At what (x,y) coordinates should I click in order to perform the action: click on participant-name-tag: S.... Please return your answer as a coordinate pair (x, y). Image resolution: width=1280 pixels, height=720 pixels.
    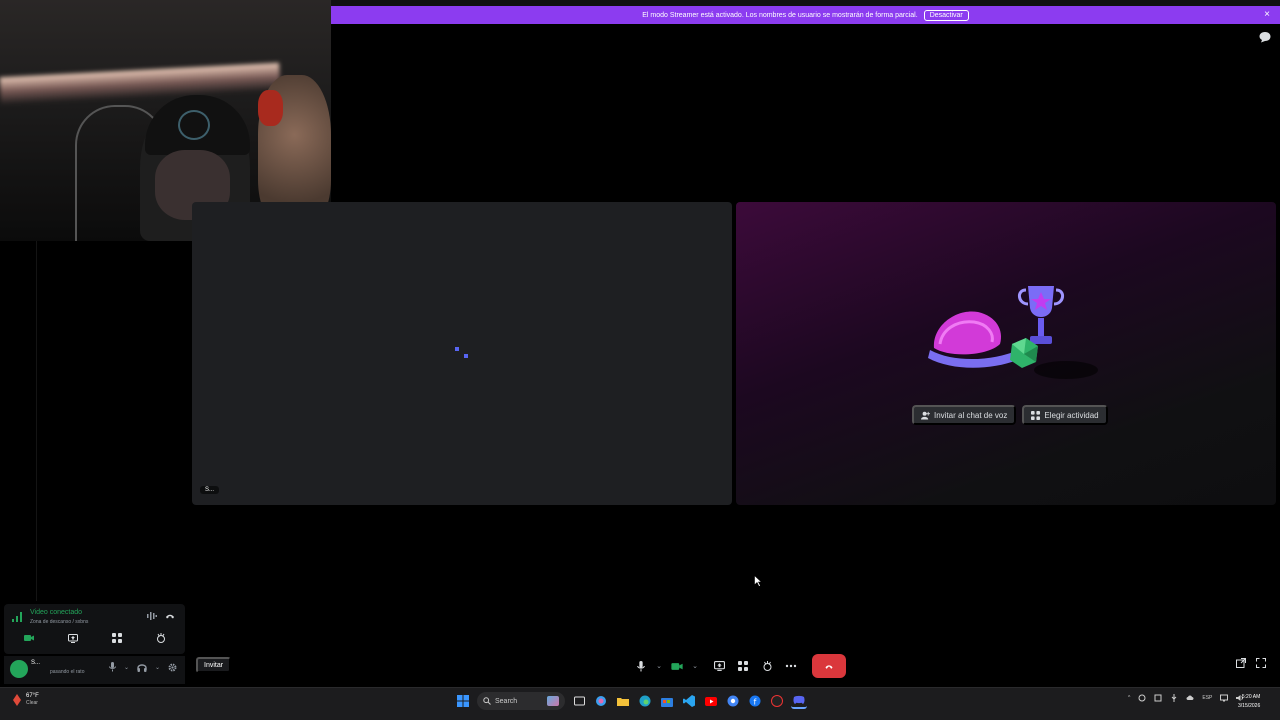
    Looking at the image, I should click on (210, 490).